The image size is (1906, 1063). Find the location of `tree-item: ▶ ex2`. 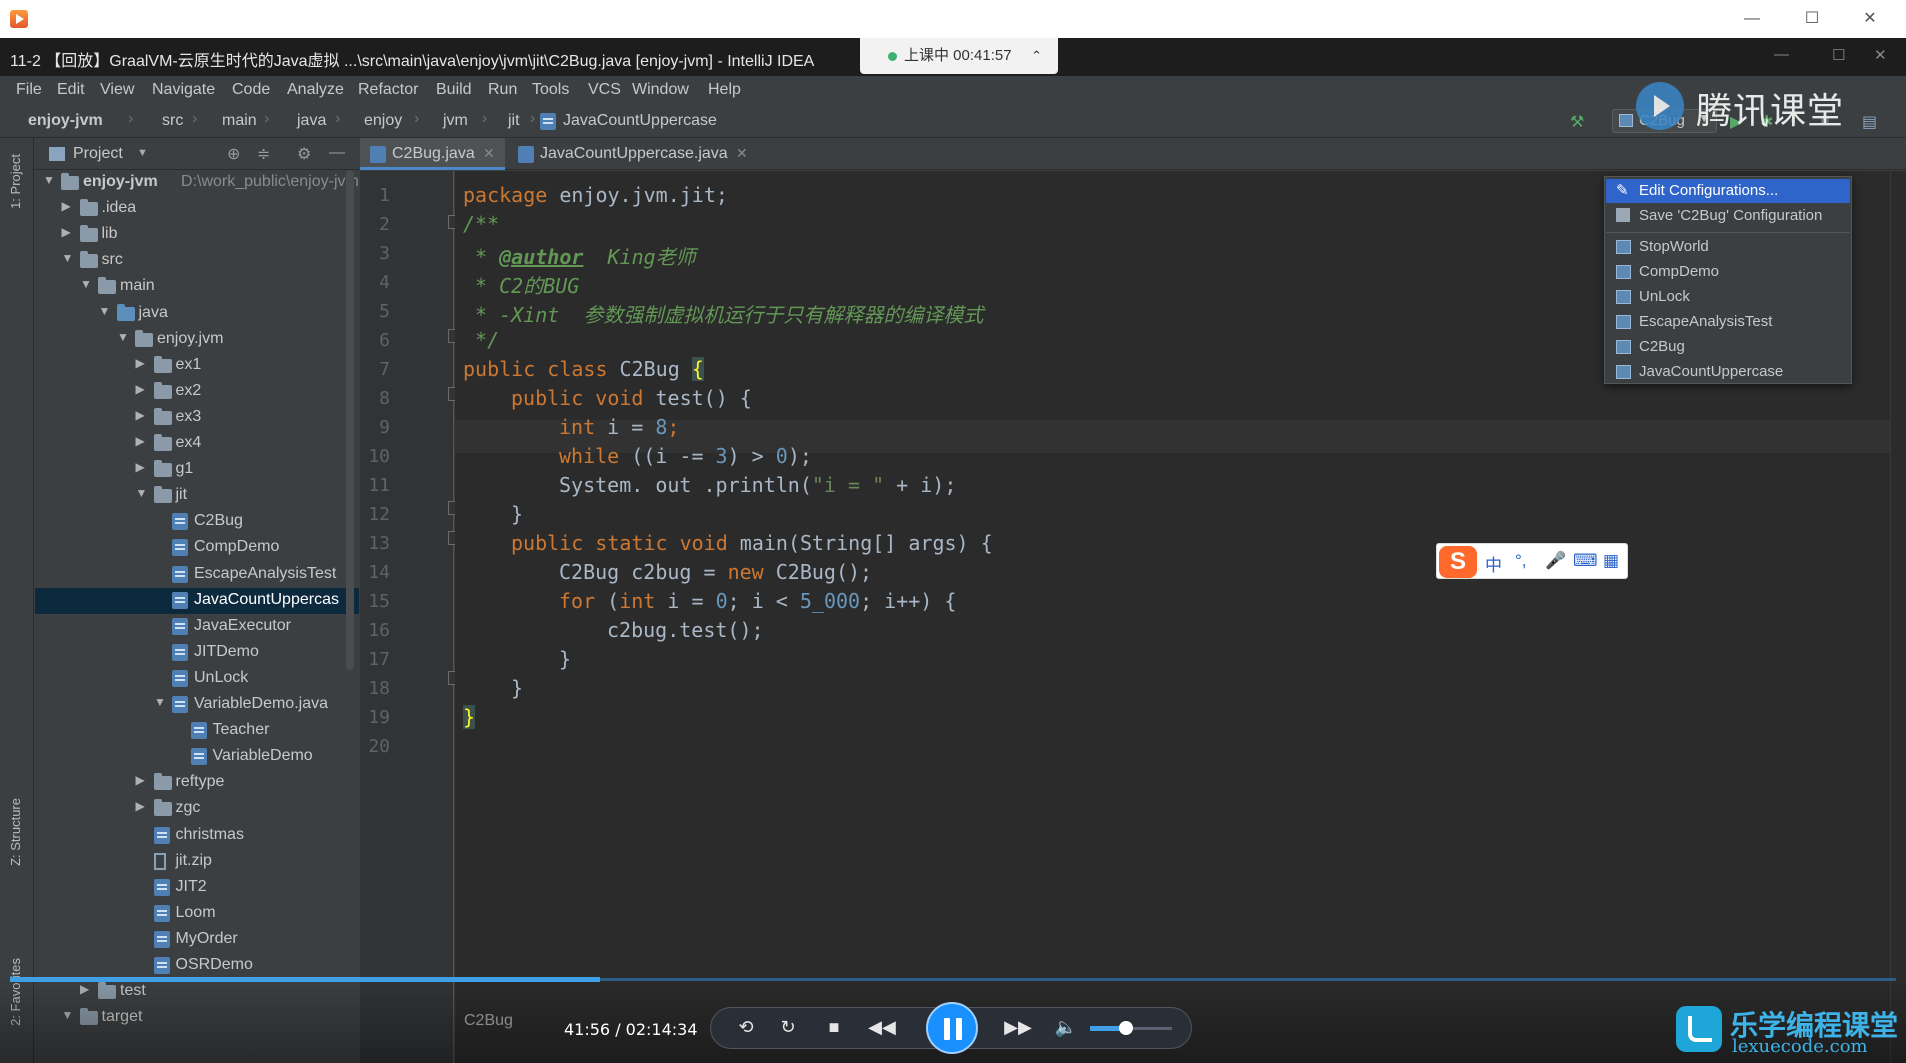

tree-item: ▶ ex2 is located at coordinates (197, 392).